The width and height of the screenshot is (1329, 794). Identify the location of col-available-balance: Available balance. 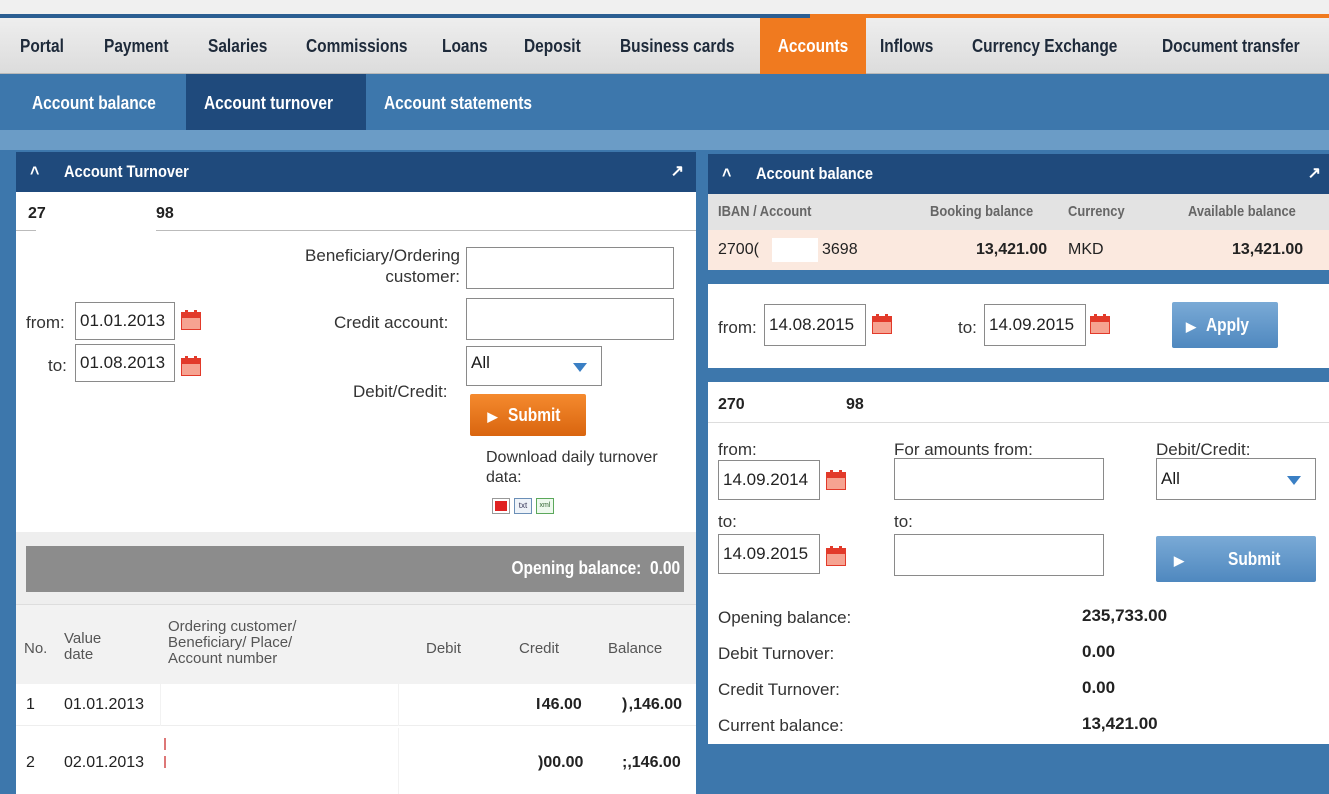
(1242, 211).